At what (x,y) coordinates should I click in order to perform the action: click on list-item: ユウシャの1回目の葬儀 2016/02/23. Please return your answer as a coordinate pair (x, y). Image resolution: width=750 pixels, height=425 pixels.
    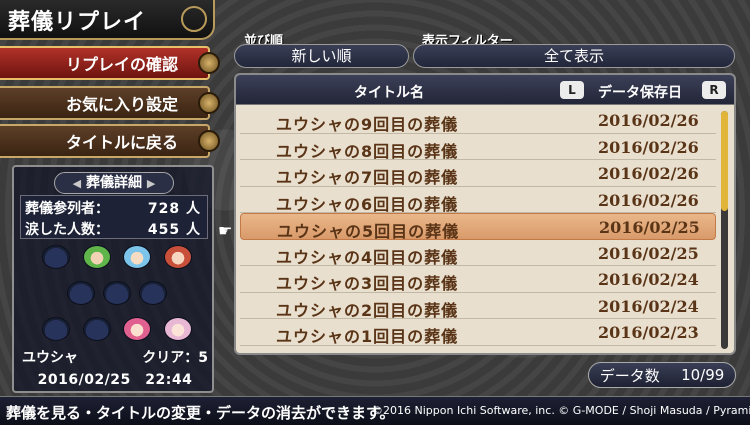
    Looking at the image, I should click on (478, 332).